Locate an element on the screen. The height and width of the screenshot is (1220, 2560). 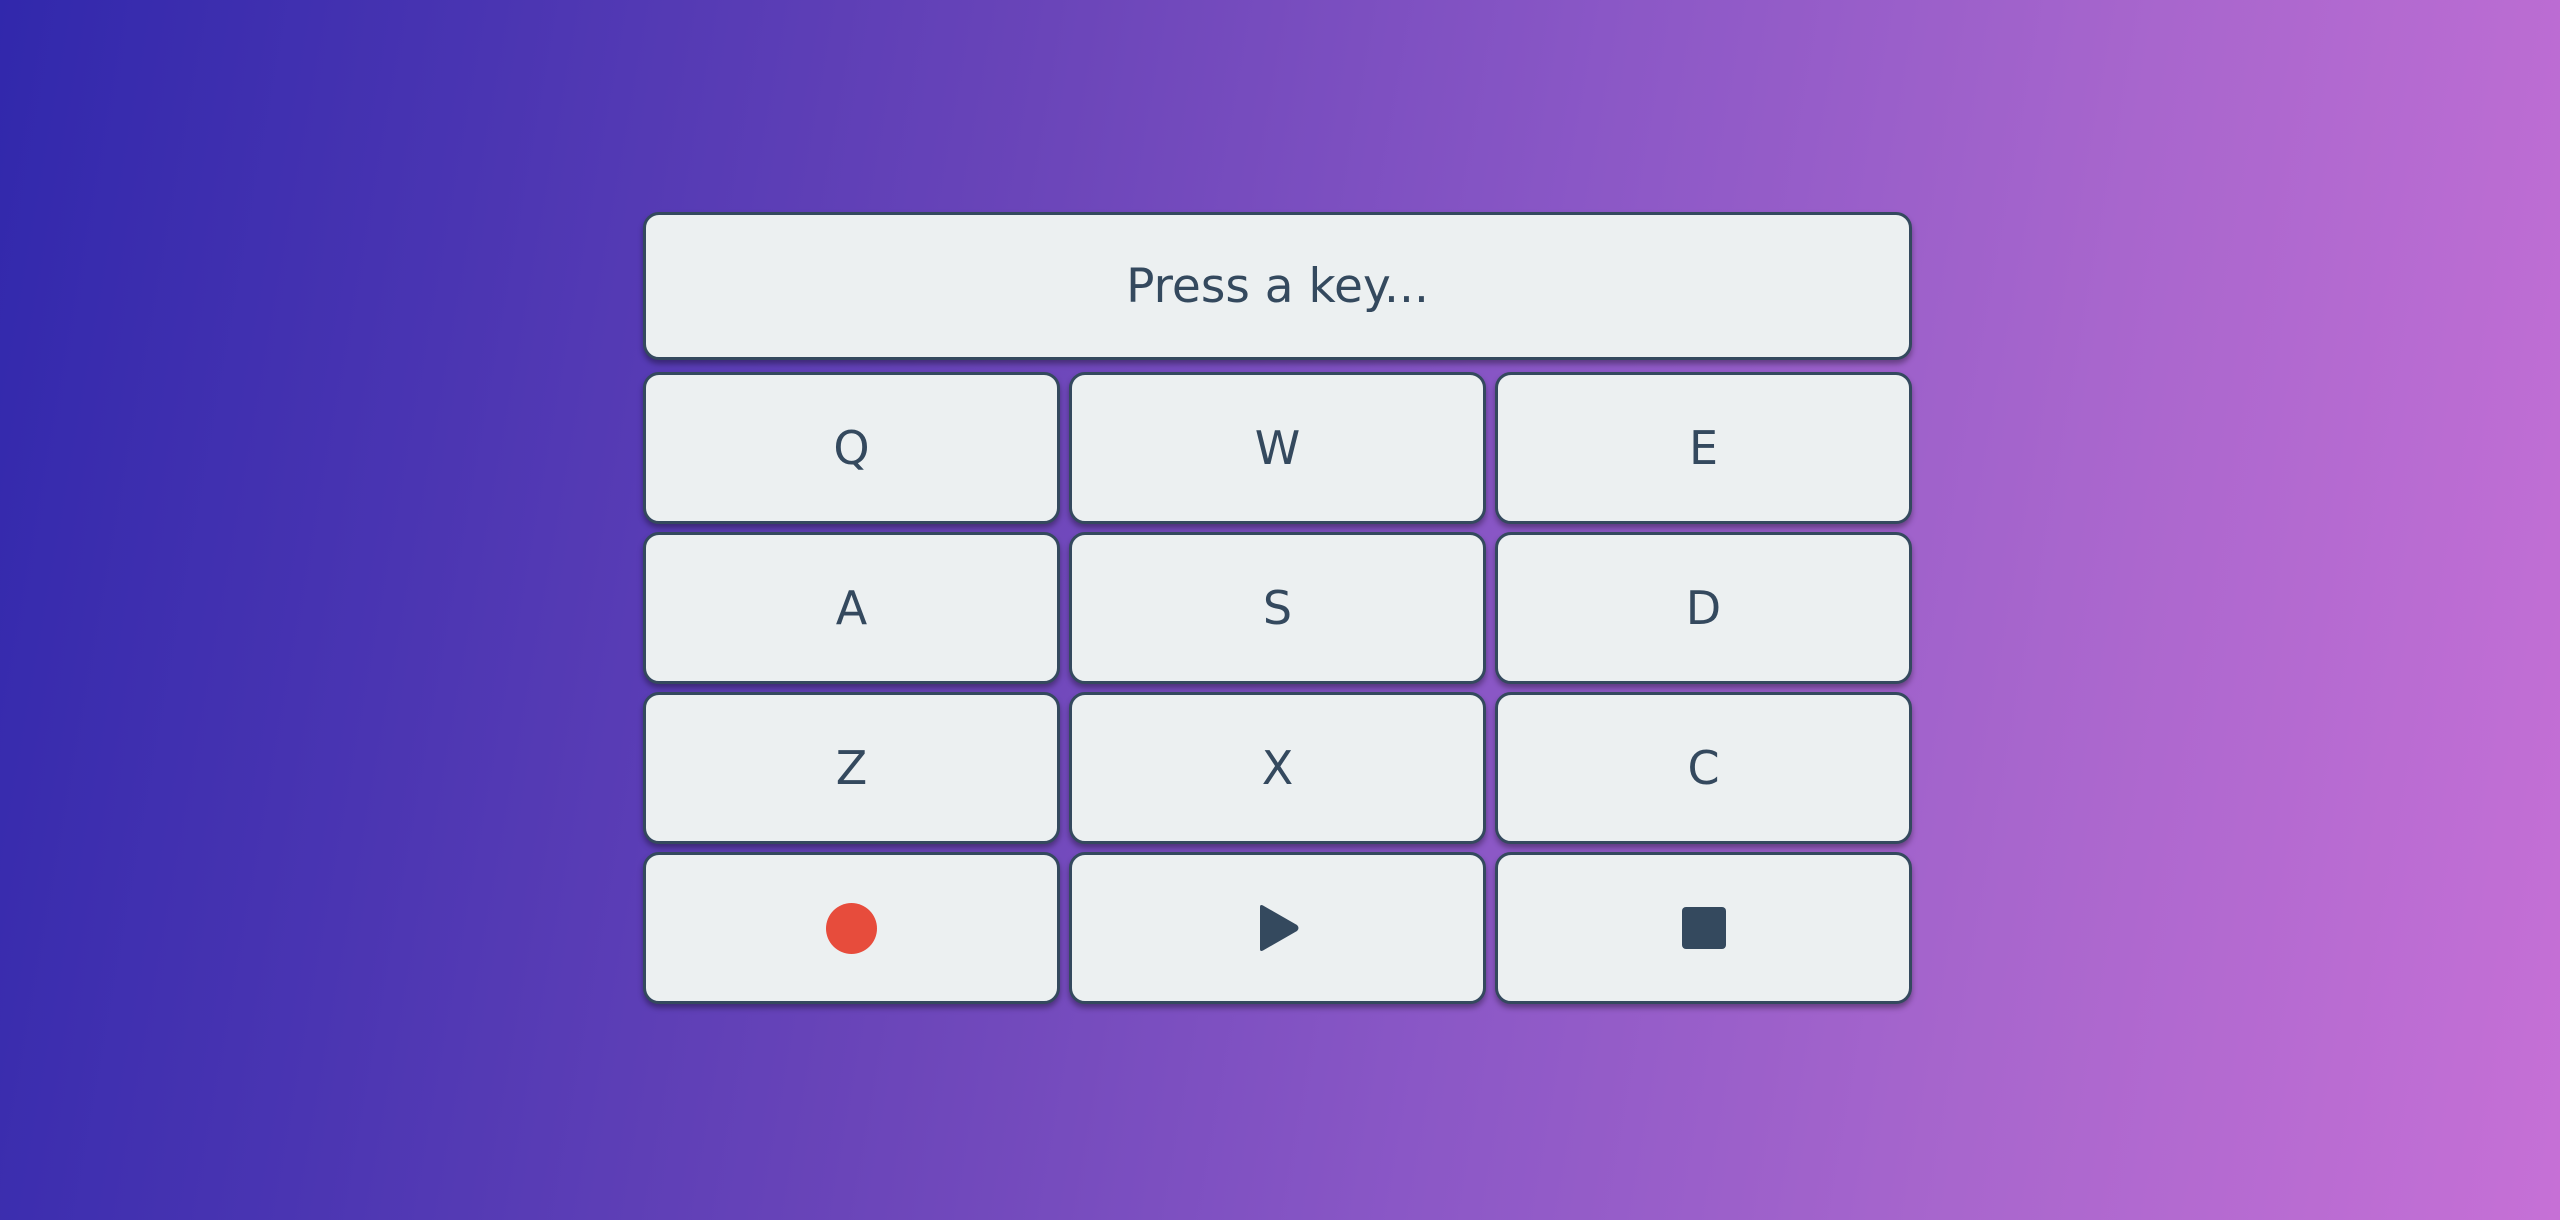
key-a: A is located at coordinates (851, 608).